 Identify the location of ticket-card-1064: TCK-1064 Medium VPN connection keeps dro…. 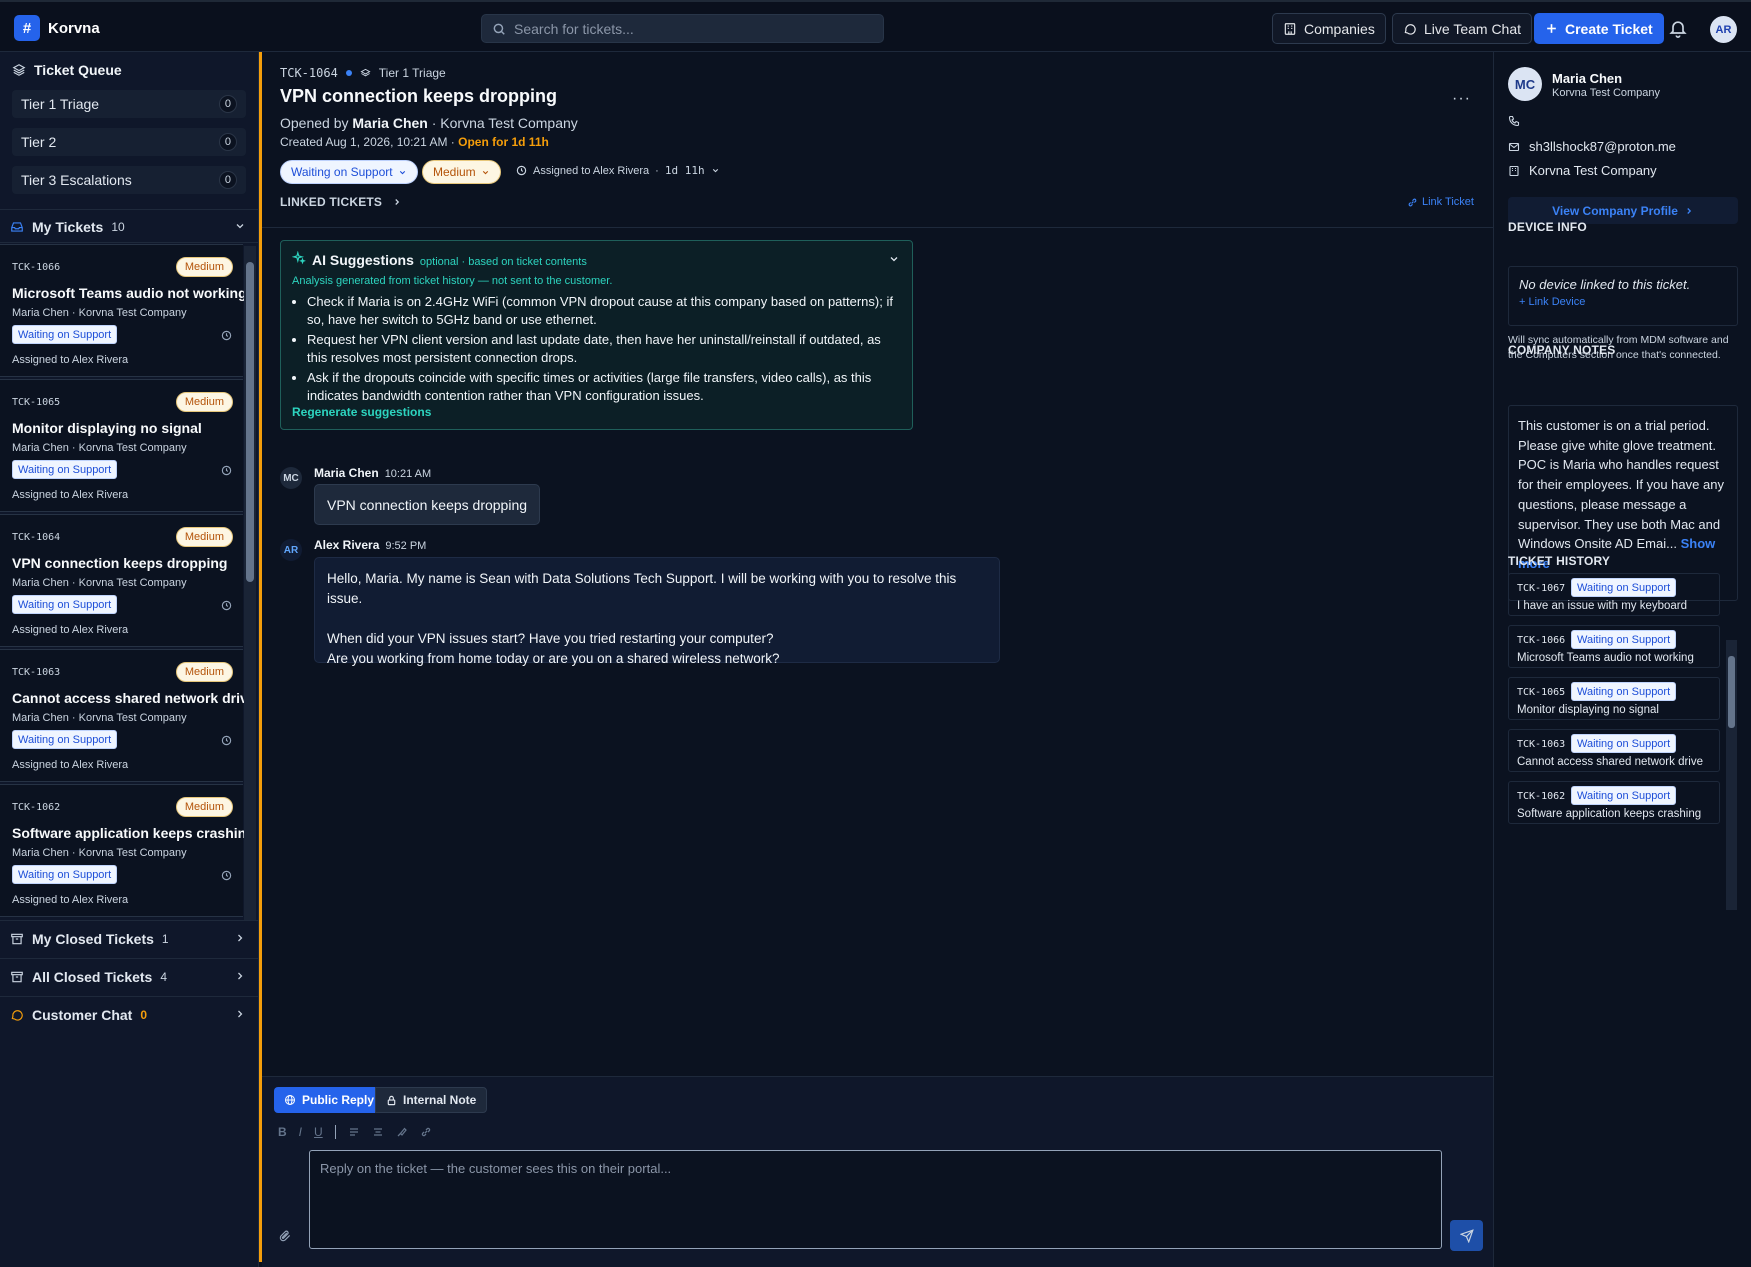
(121, 580).